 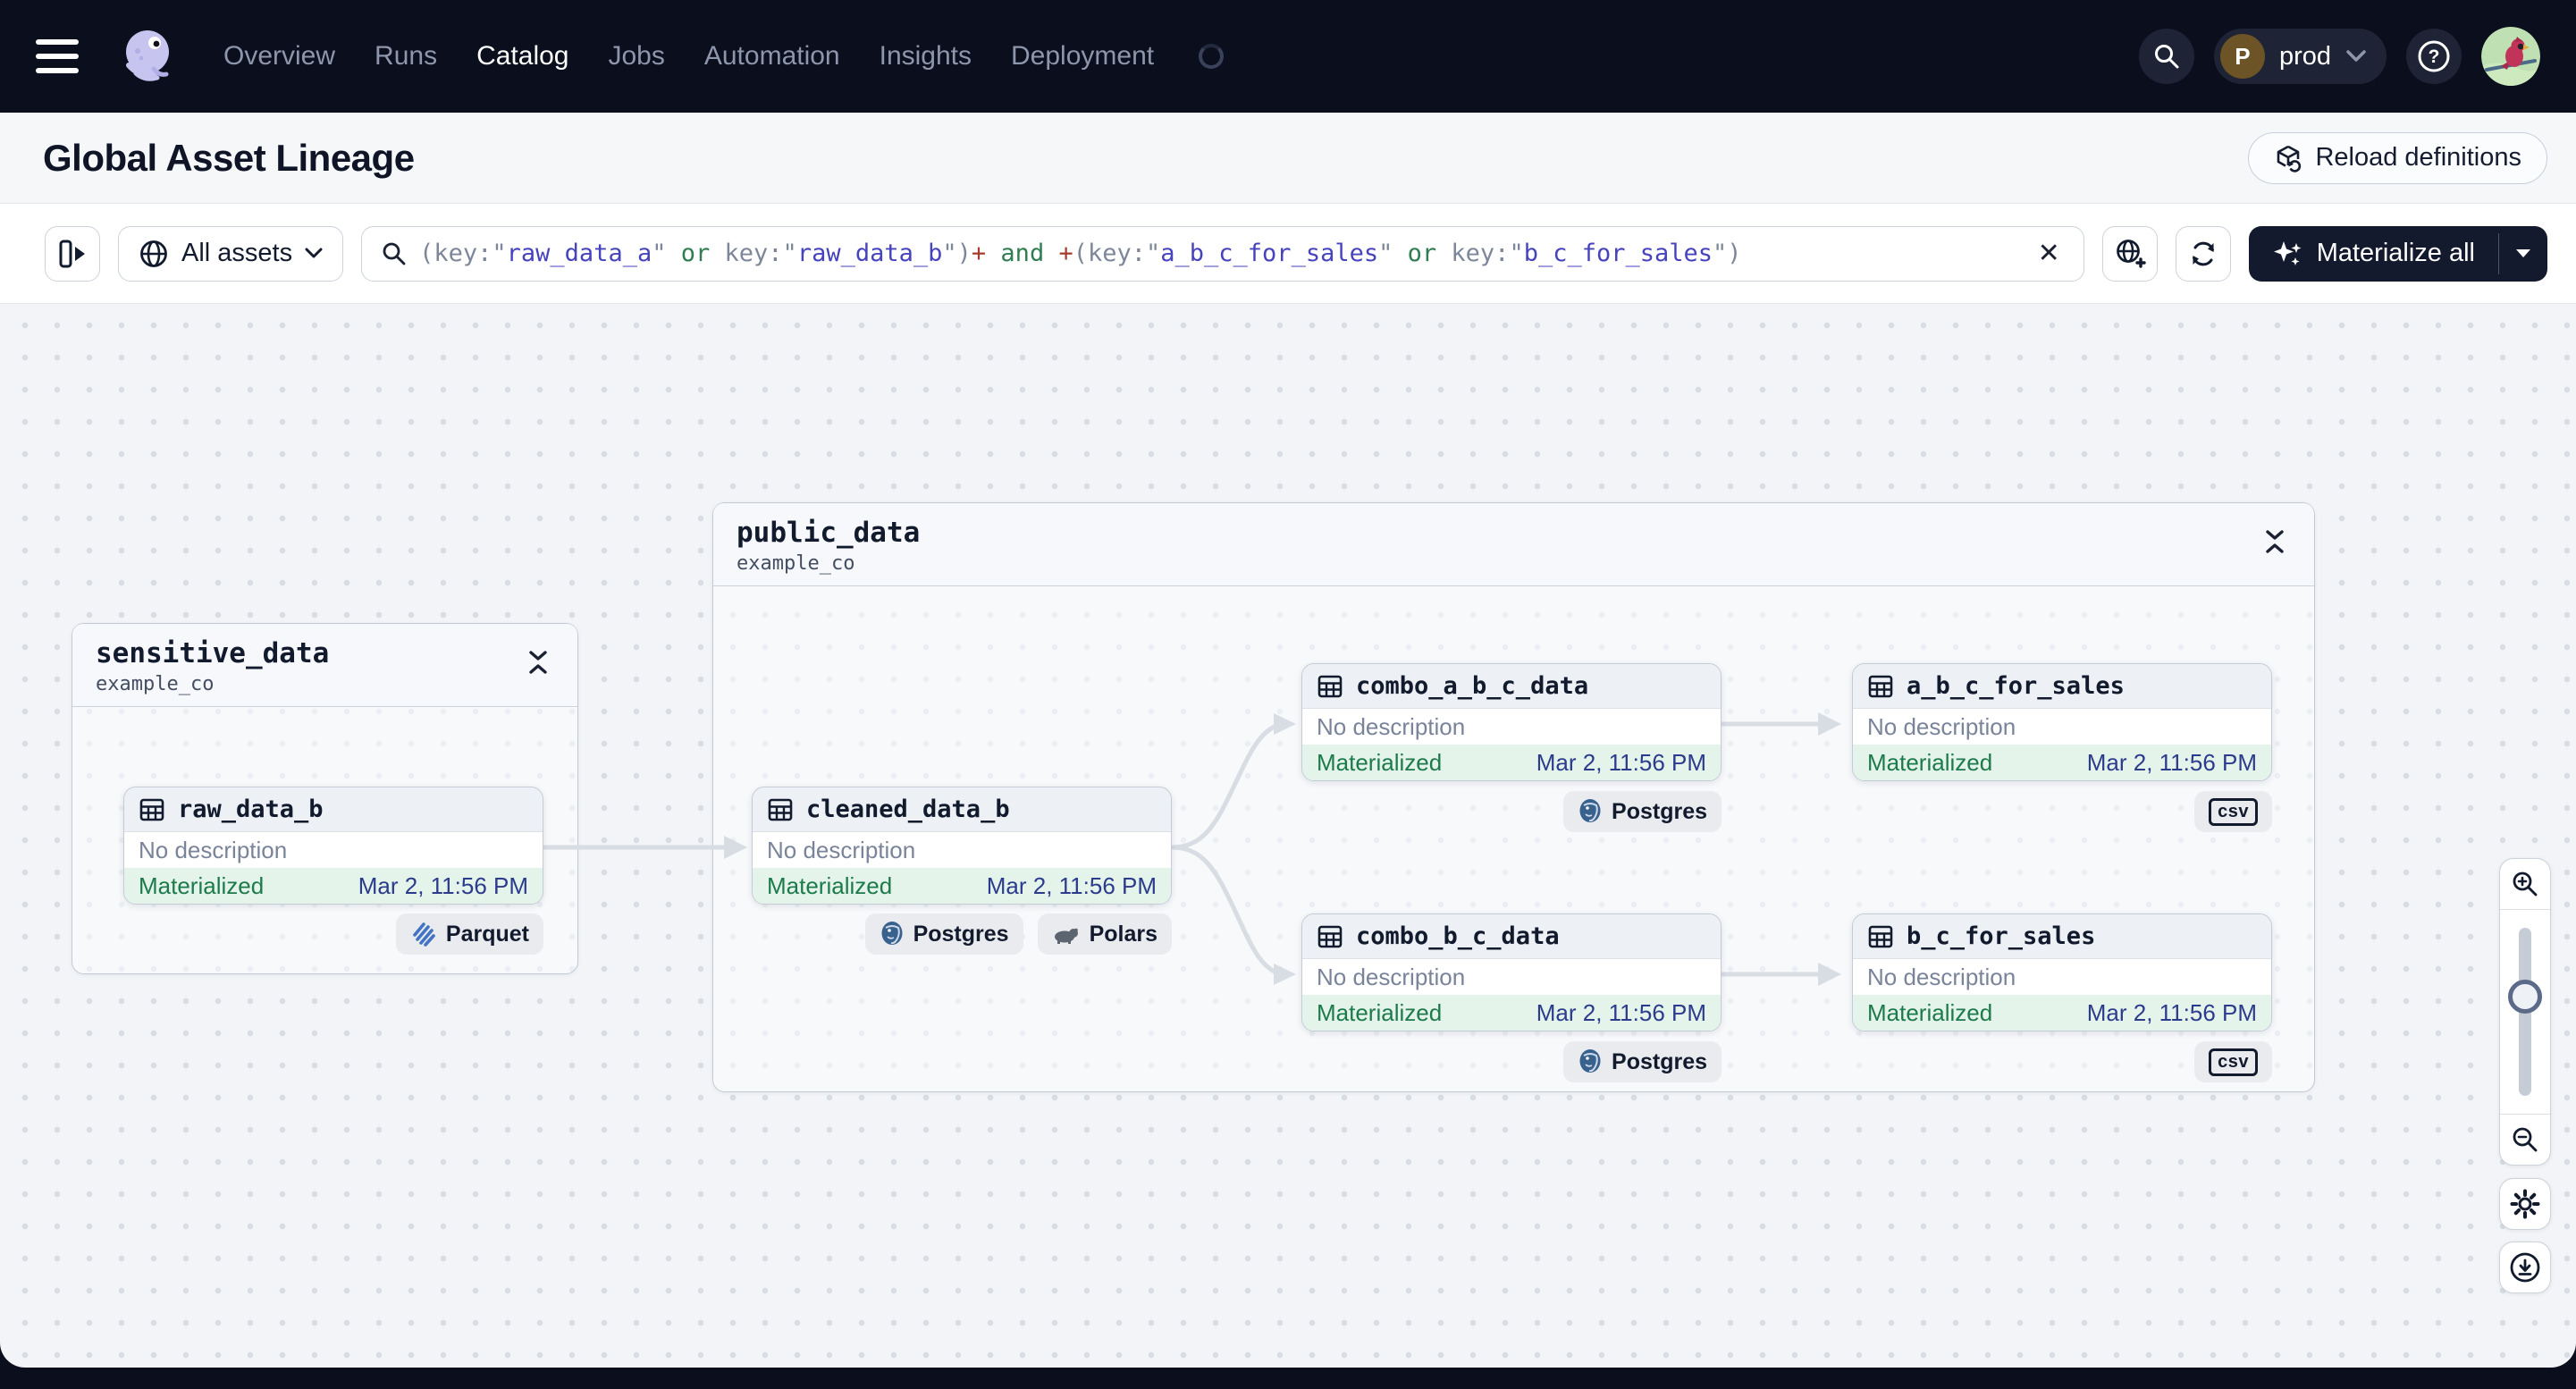 I want to click on graph-settings-button, so click(x=2525, y=1204).